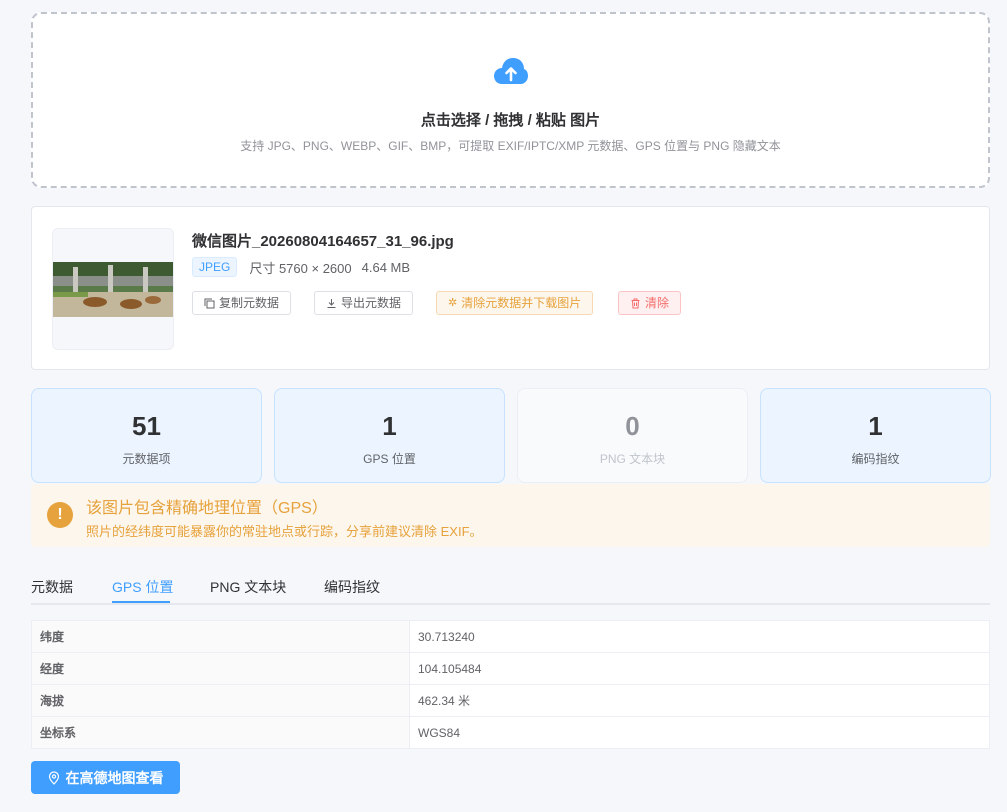 Image resolution: width=1007 pixels, height=812 pixels. What do you see at coordinates (323, 241) in the screenshot?
I see `file-name: 微信图片_20260804164657_31_96.jpg` at bounding box center [323, 241].